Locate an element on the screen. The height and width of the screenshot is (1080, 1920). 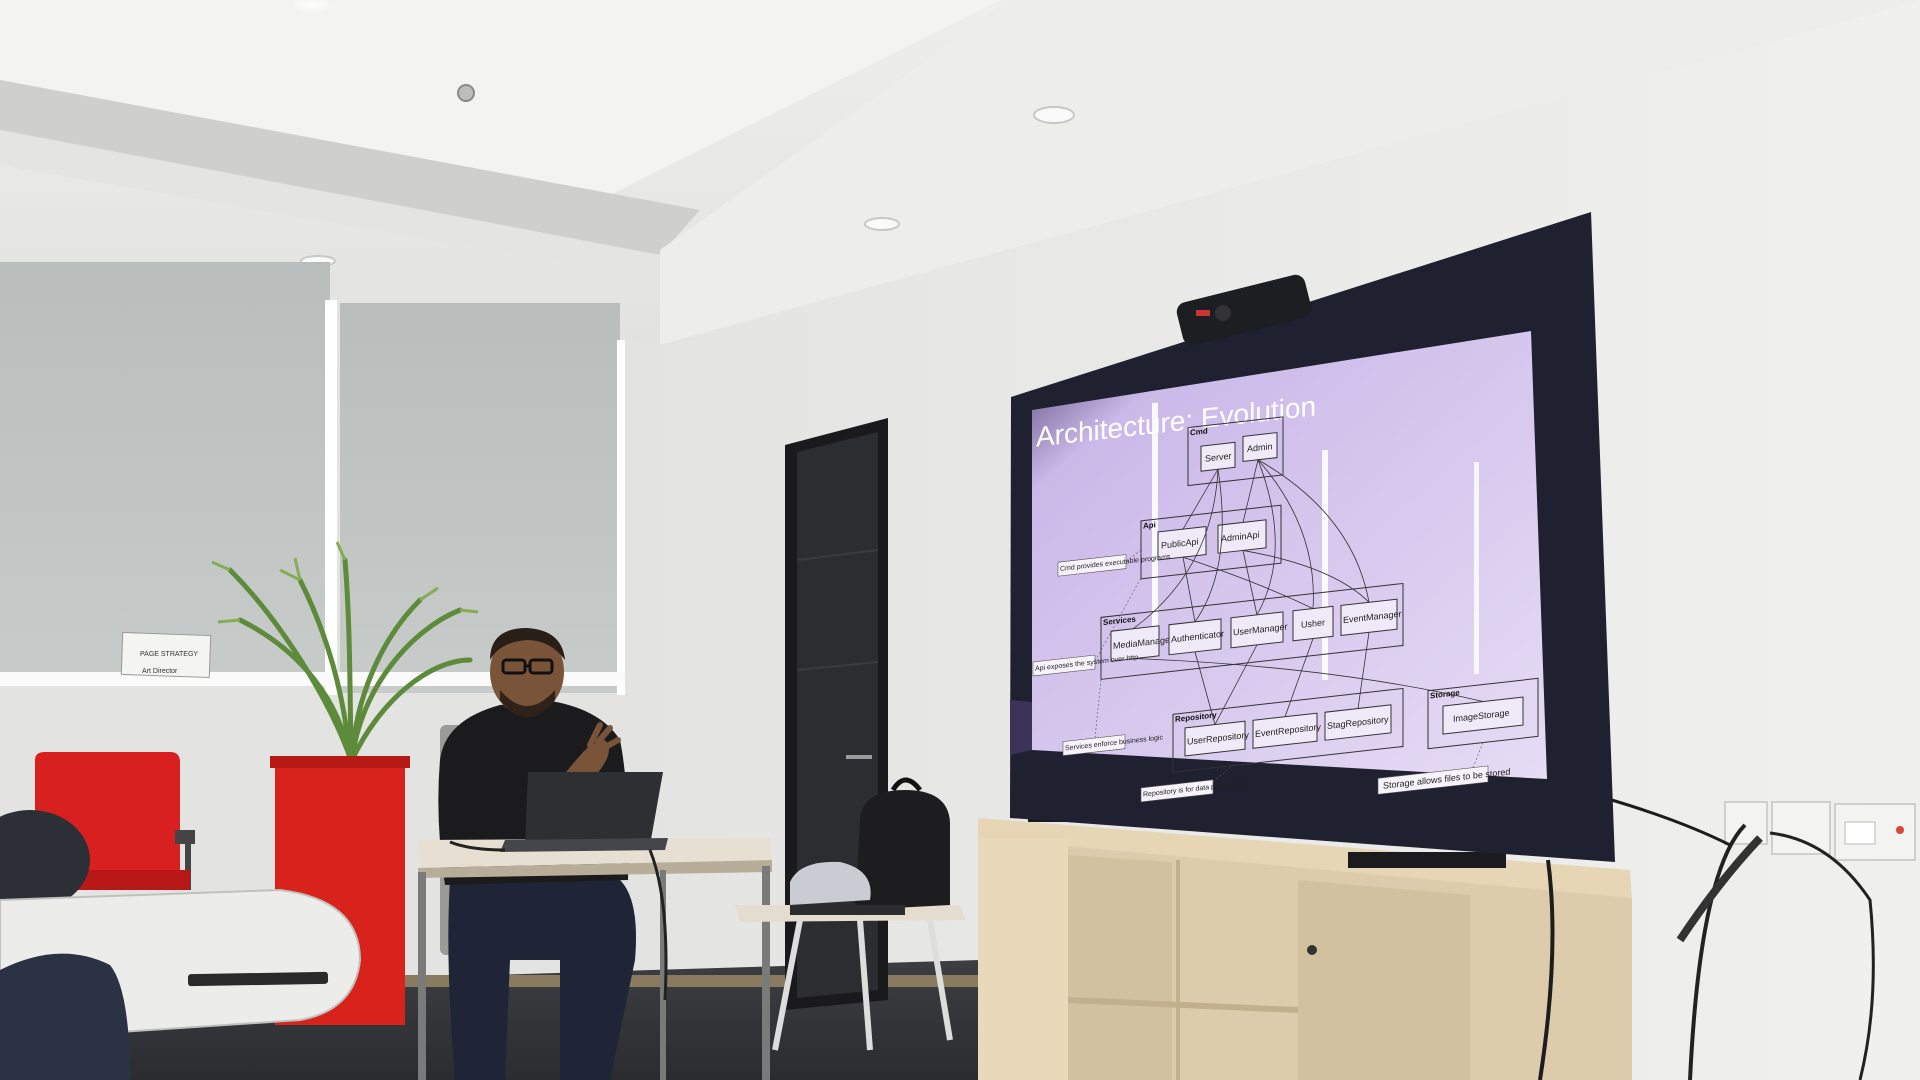
window-blind-left is located at coordinates (165, 472).